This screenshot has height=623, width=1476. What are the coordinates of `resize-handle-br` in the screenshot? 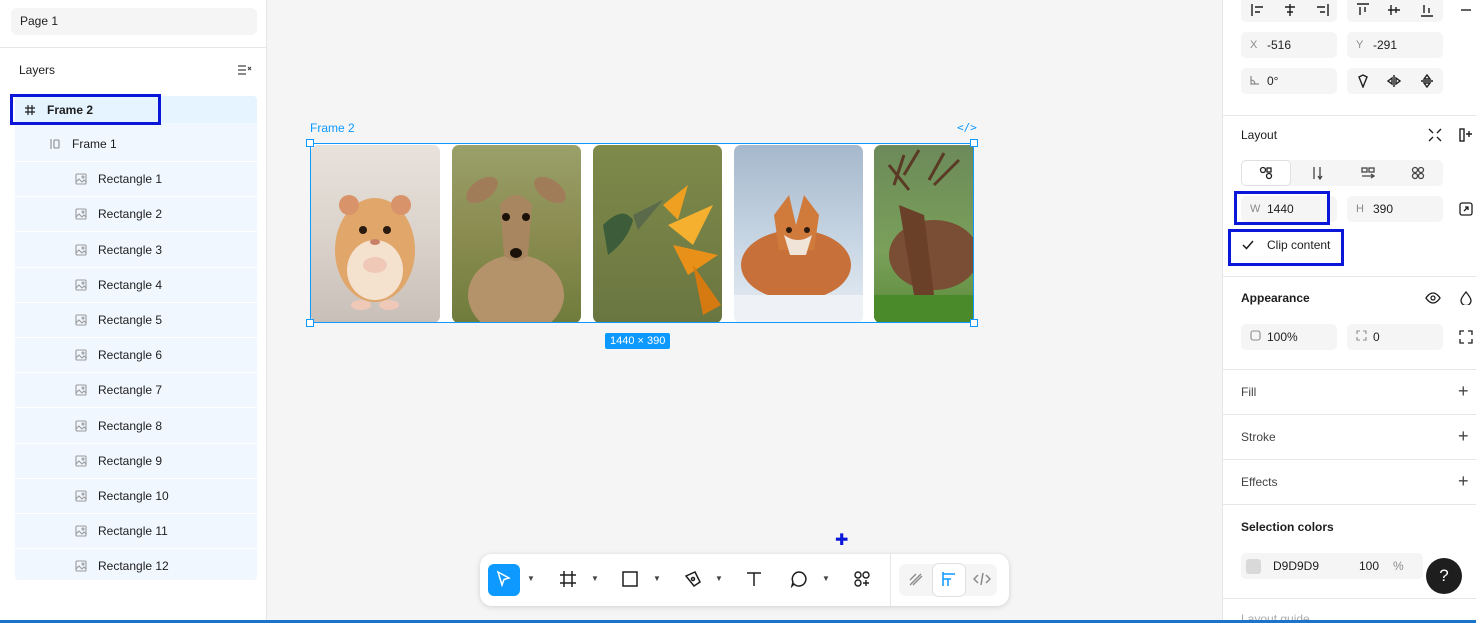 It's located at (974, 323).